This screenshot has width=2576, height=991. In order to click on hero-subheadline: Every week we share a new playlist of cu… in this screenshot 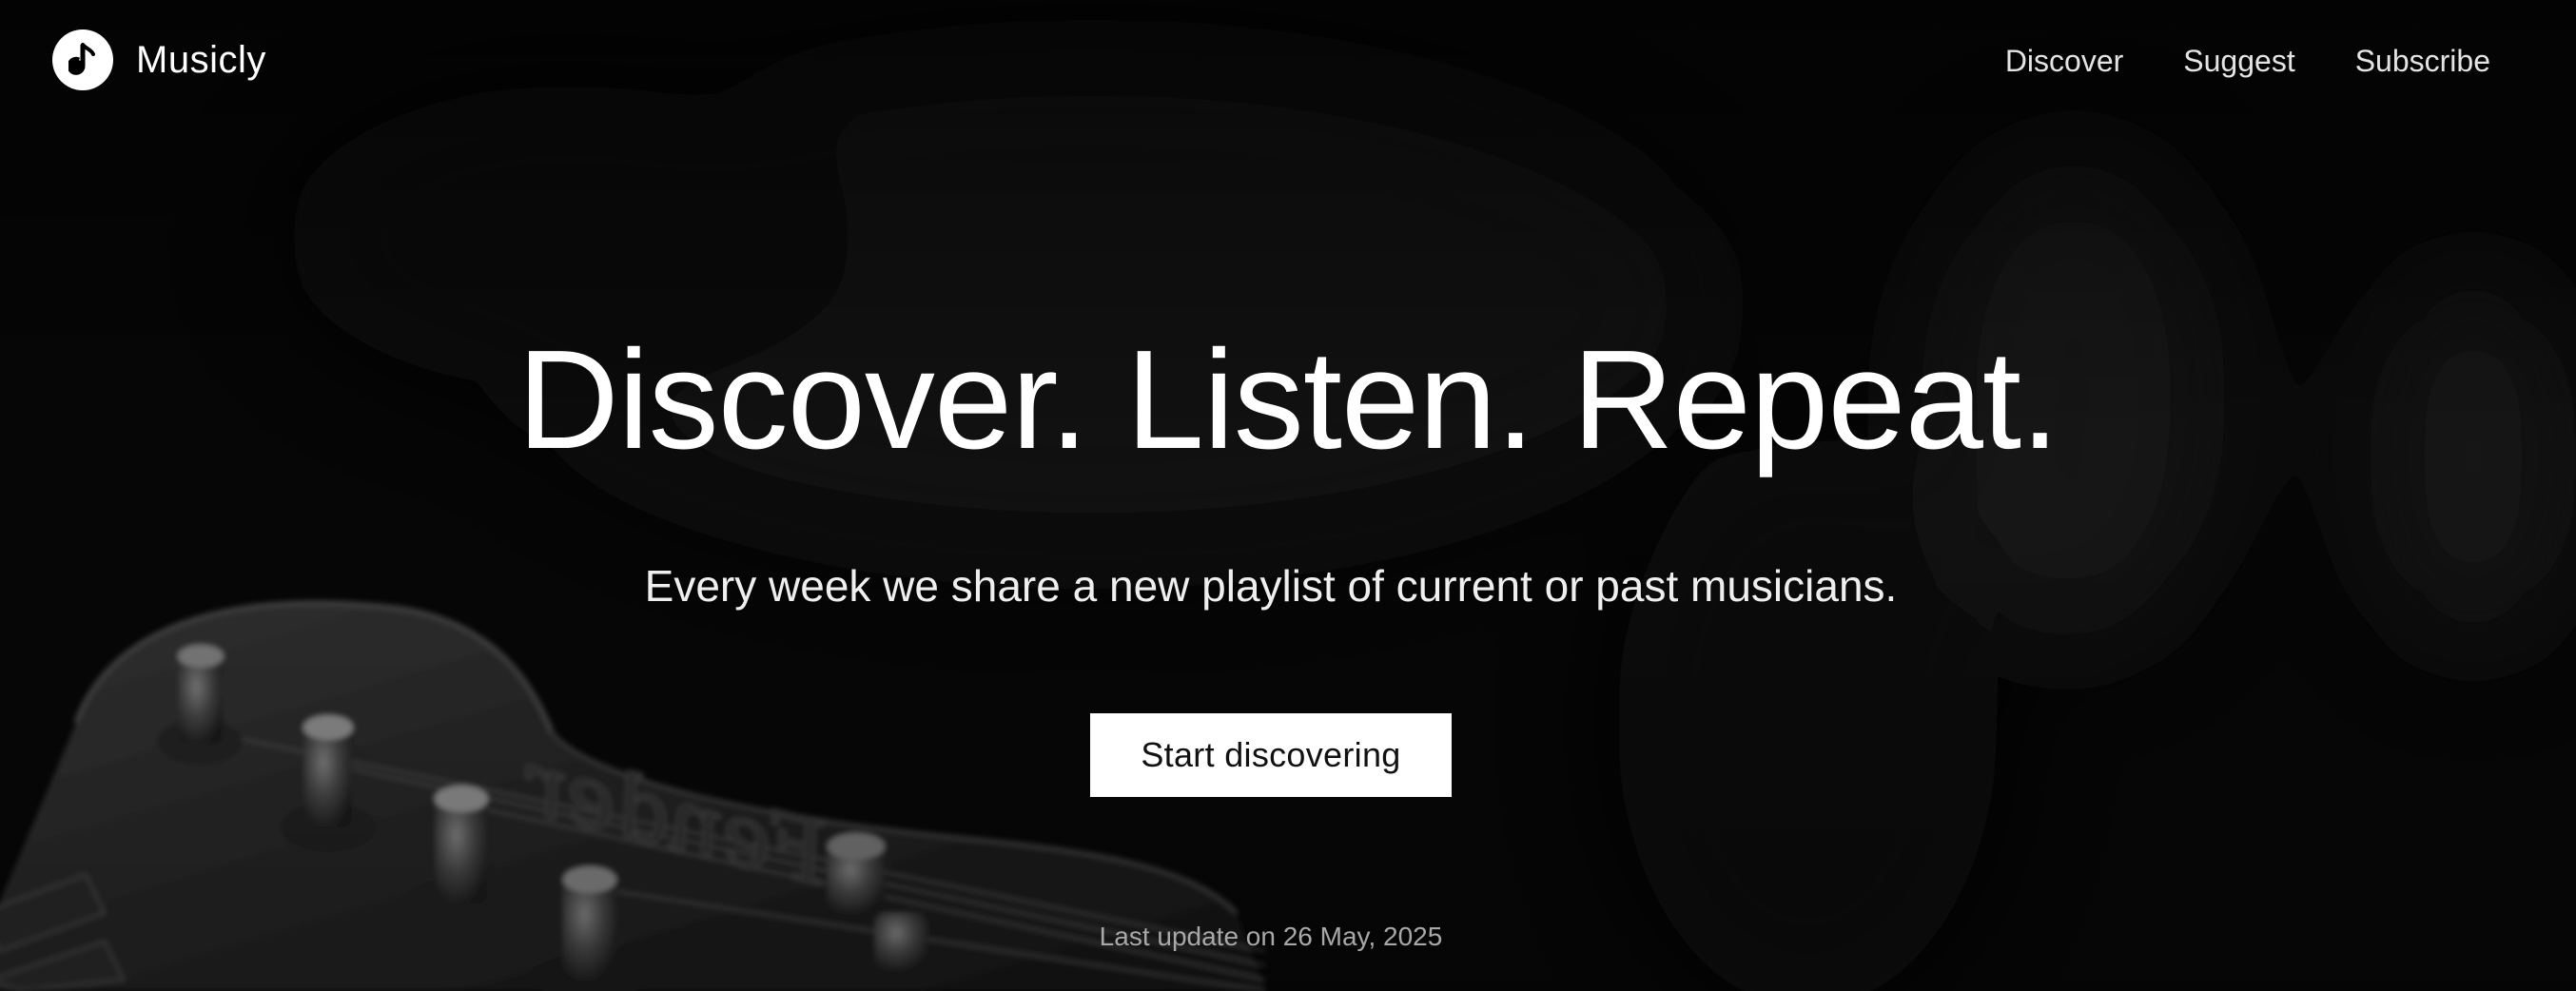, I will do `click(1271, 586)`.